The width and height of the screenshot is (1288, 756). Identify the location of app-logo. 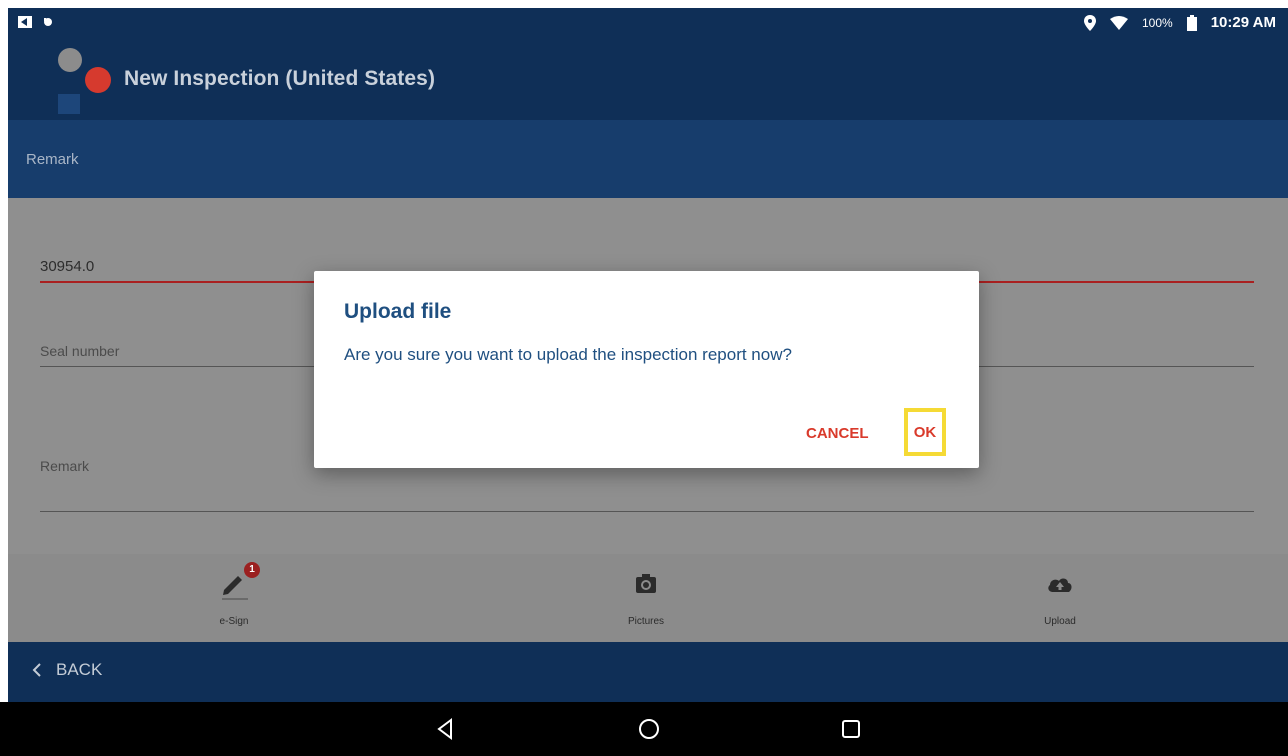
(84, 81).